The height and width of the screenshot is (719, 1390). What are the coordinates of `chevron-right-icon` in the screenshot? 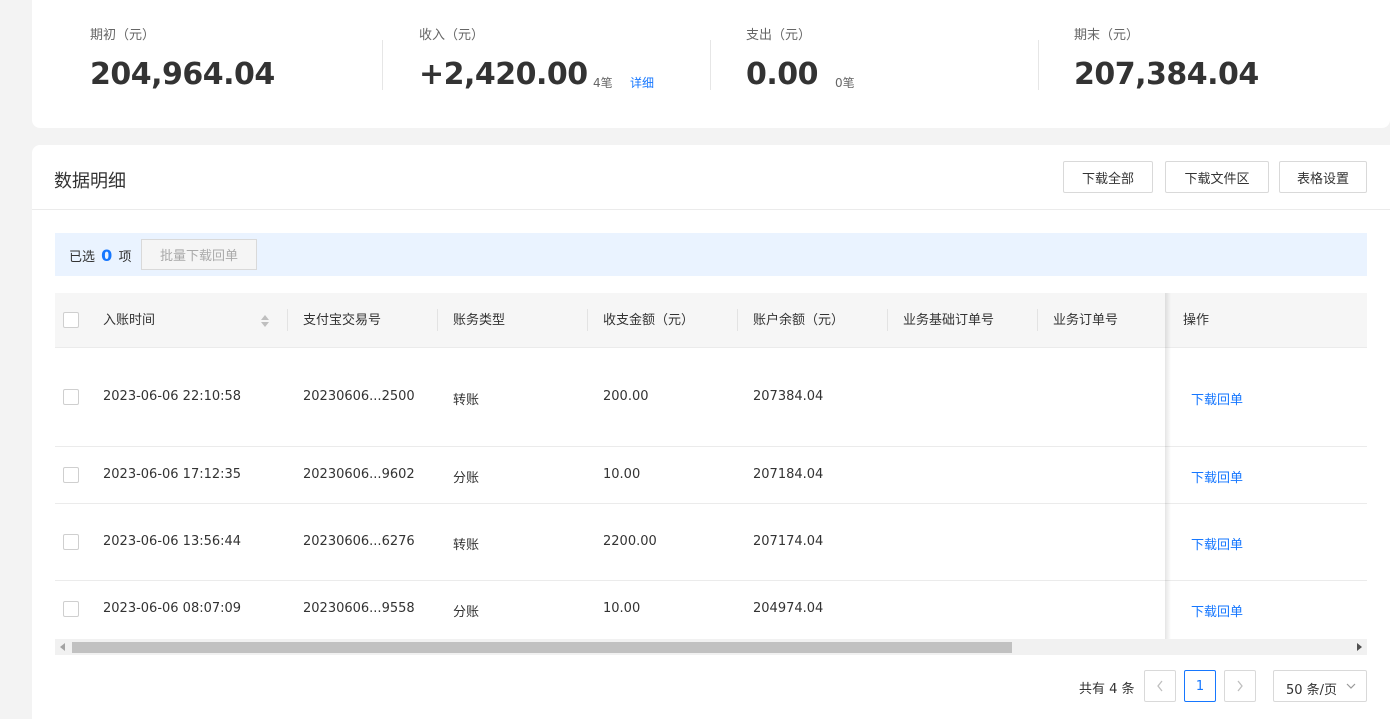 It's located at (1240, 686).